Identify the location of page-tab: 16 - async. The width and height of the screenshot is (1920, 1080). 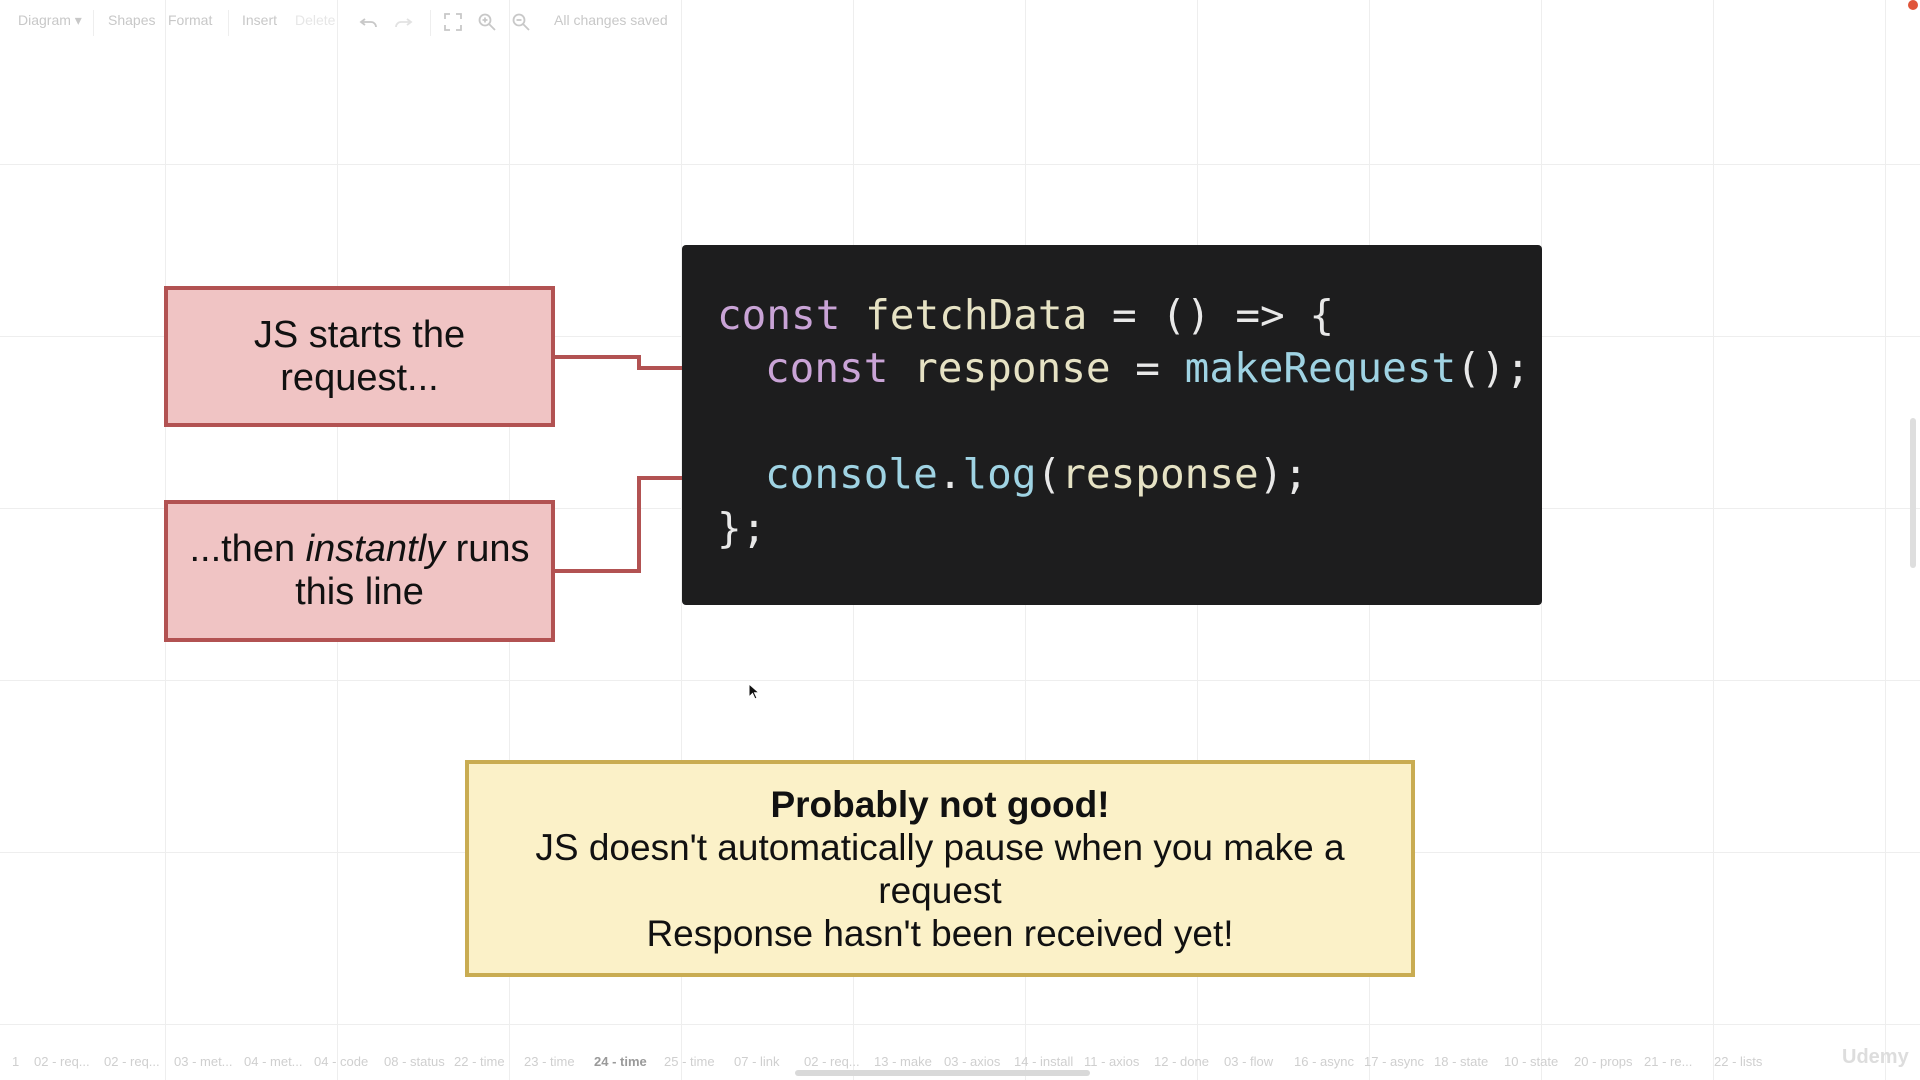
(1324, 1061).